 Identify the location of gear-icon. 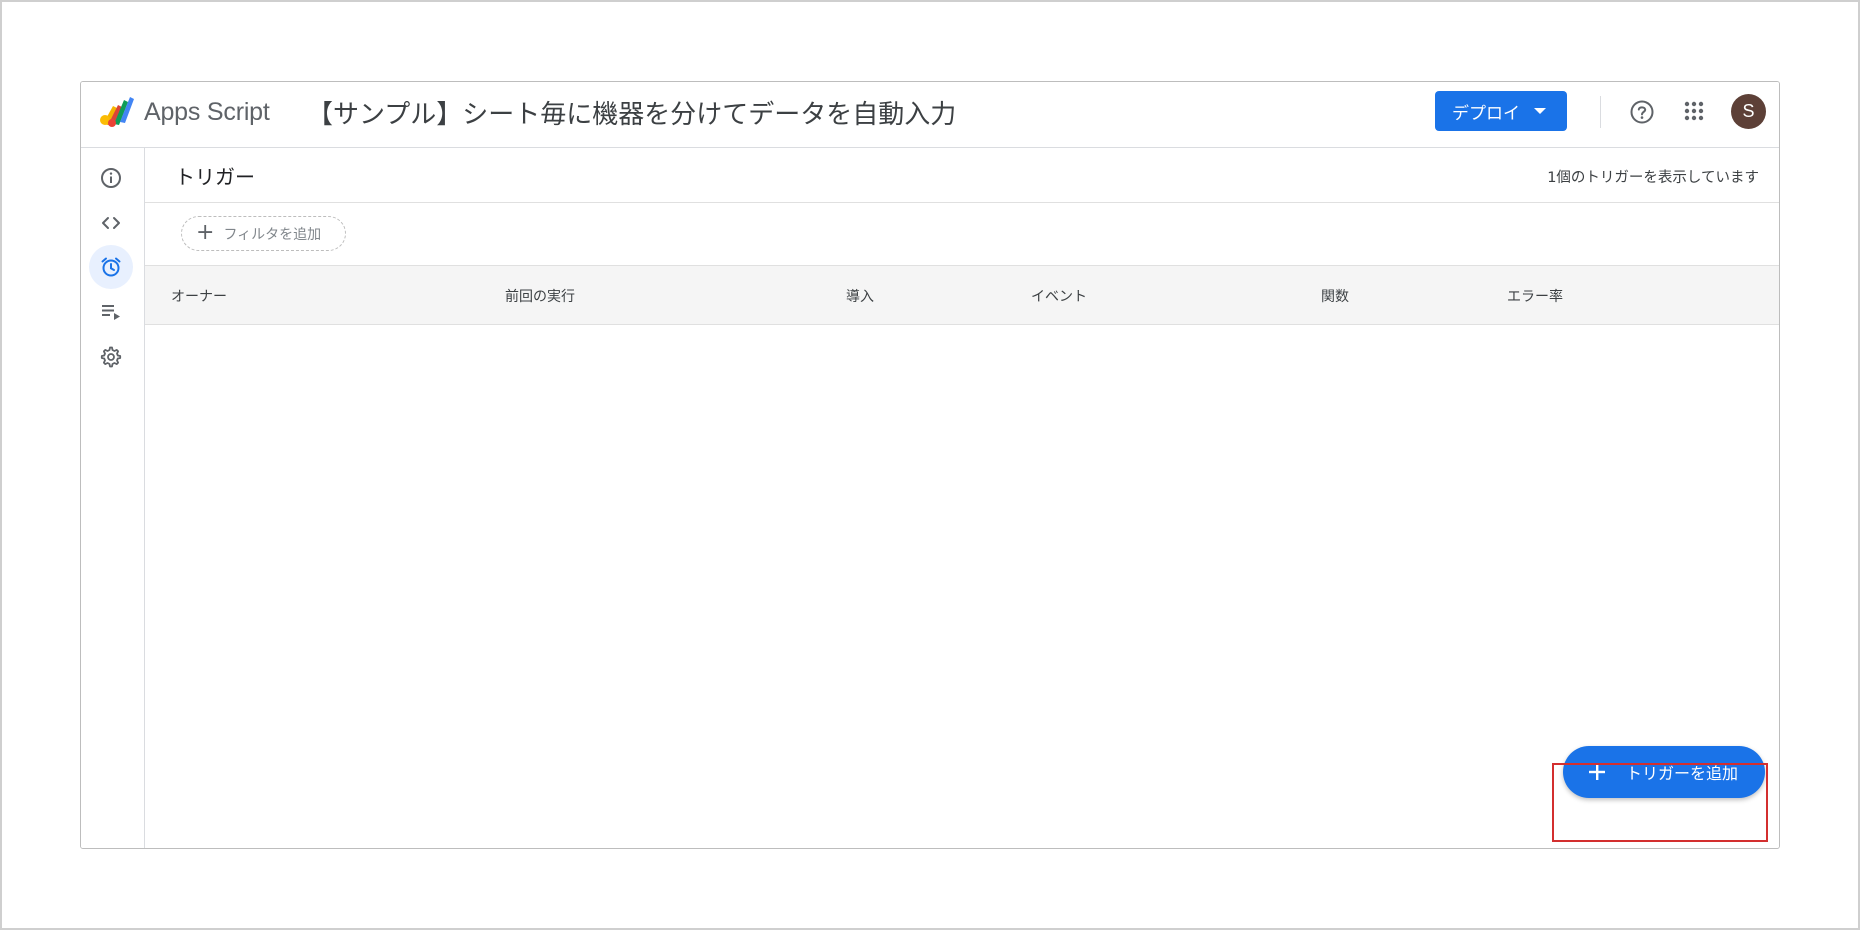
(111, 357).